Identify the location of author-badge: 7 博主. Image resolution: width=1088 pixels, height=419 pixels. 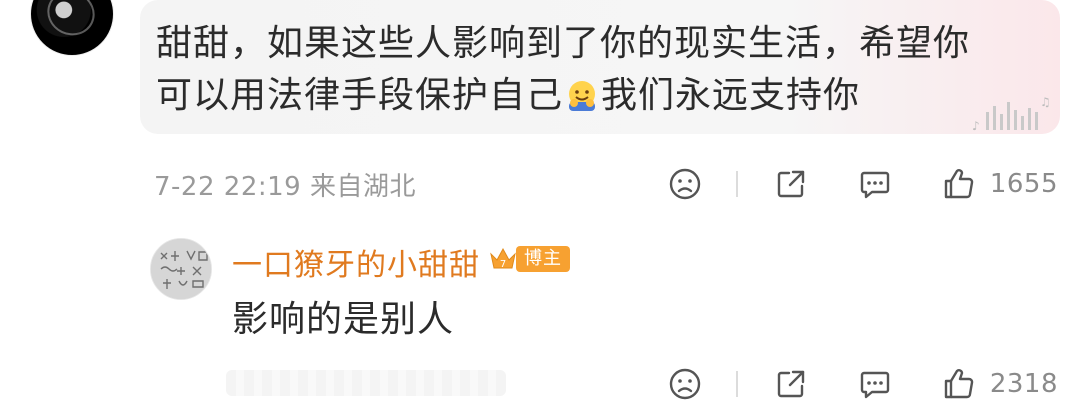
(529, 259).